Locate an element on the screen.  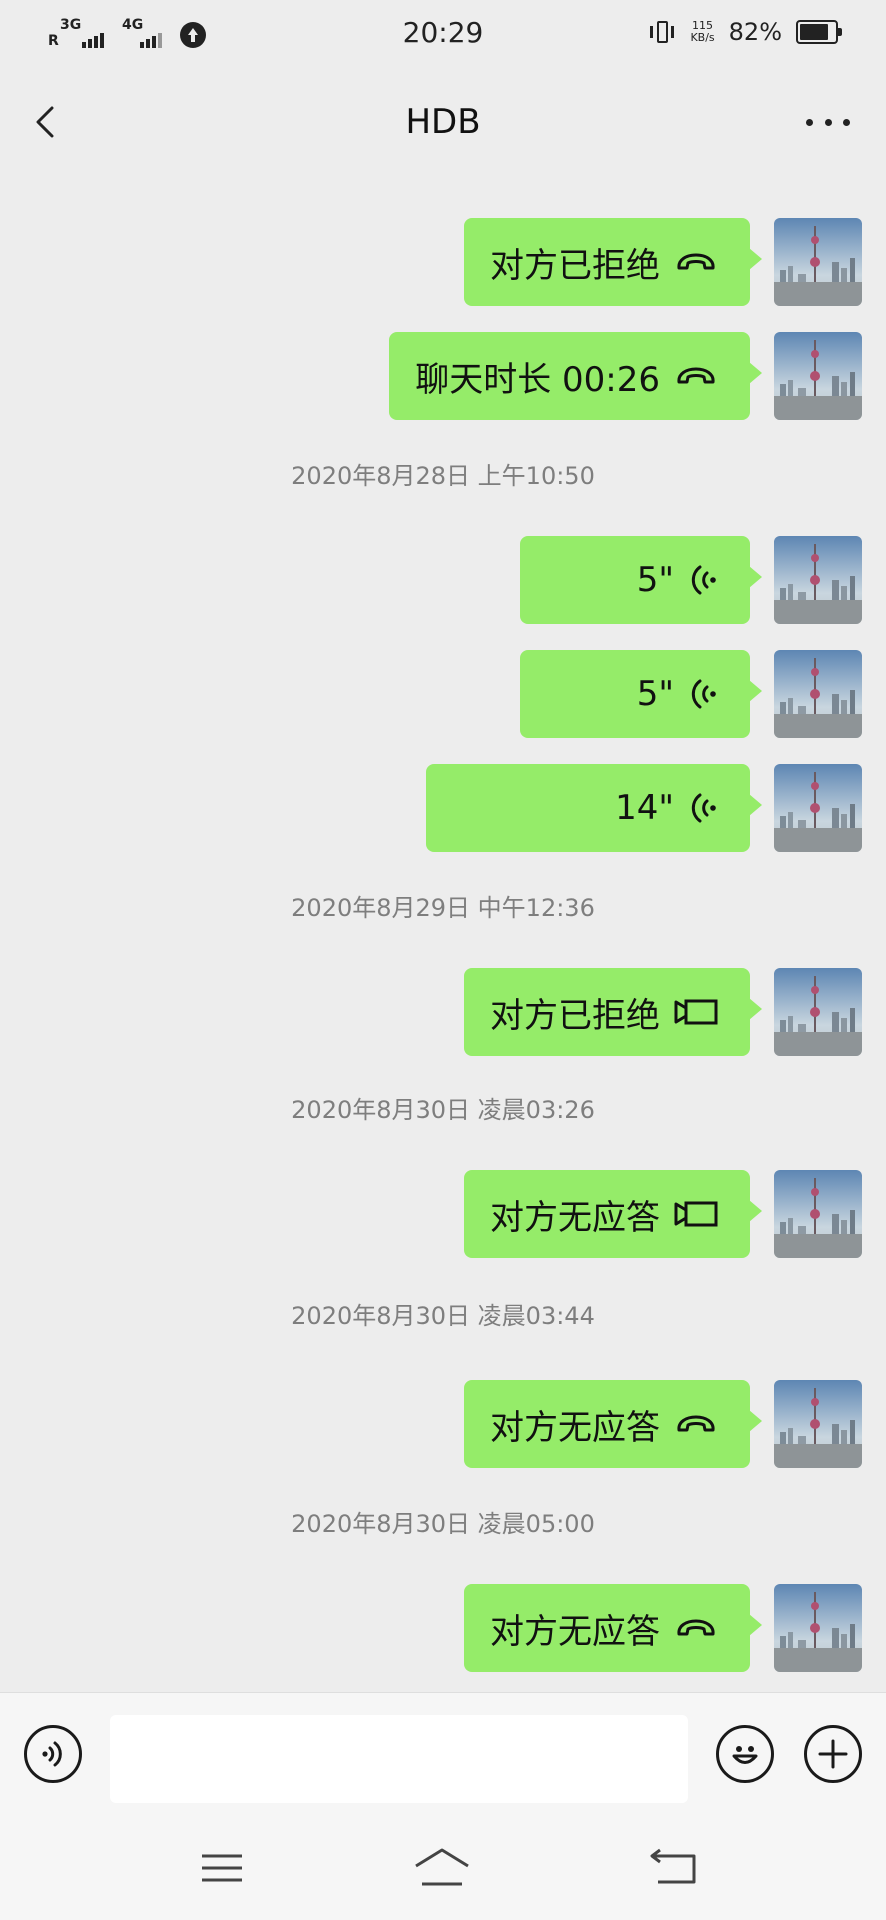
video-message-bubble: 对方无应答 is located at coordinates (613, 1214).